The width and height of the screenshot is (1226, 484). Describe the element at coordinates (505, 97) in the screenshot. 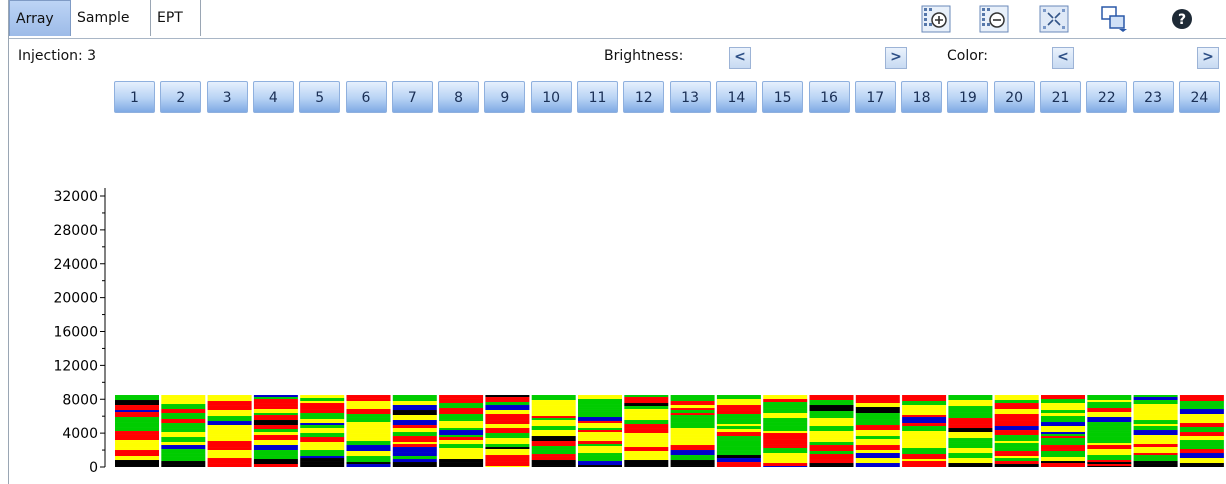

I see `column-button-9: 9` at that location.